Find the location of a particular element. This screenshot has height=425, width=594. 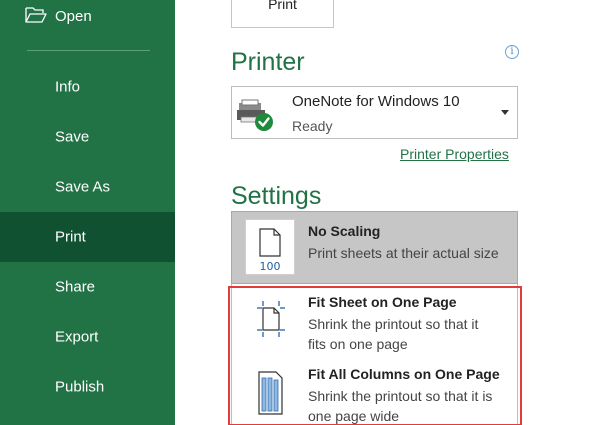

sidebar-item-label: Export is located at coordinates (77, 337).